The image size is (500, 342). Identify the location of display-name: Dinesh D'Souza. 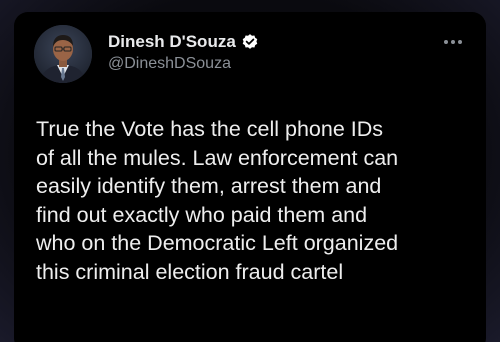
(172, 42).